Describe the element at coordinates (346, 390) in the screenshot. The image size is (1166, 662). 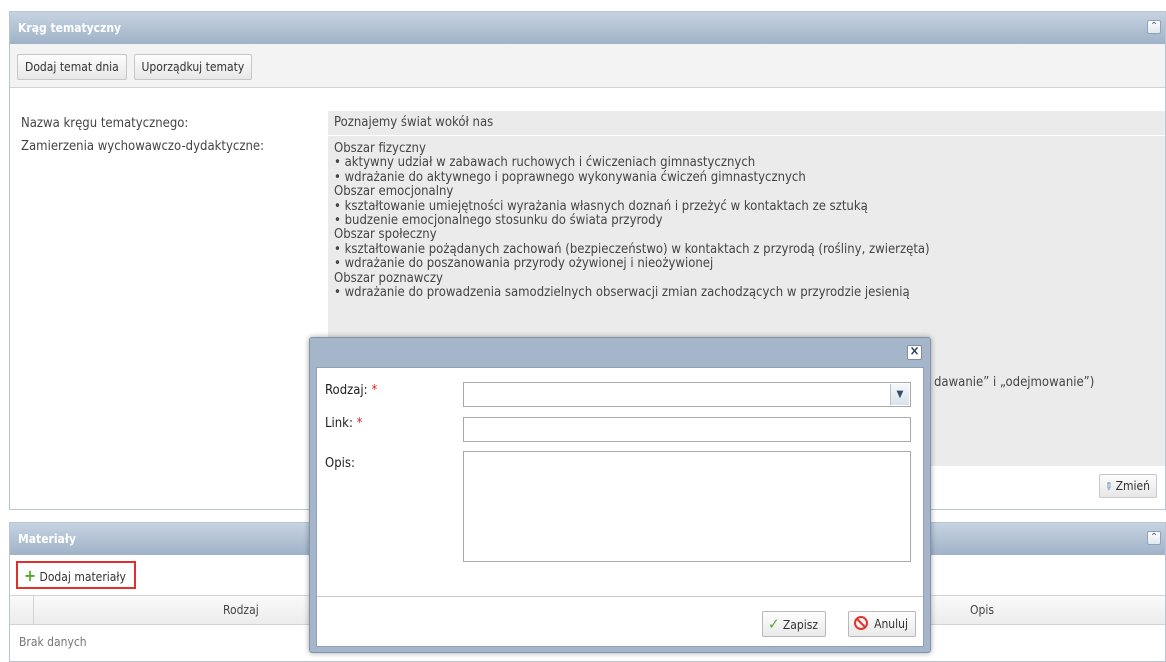
I see `type-label-text: Rodzaj:` at that location.